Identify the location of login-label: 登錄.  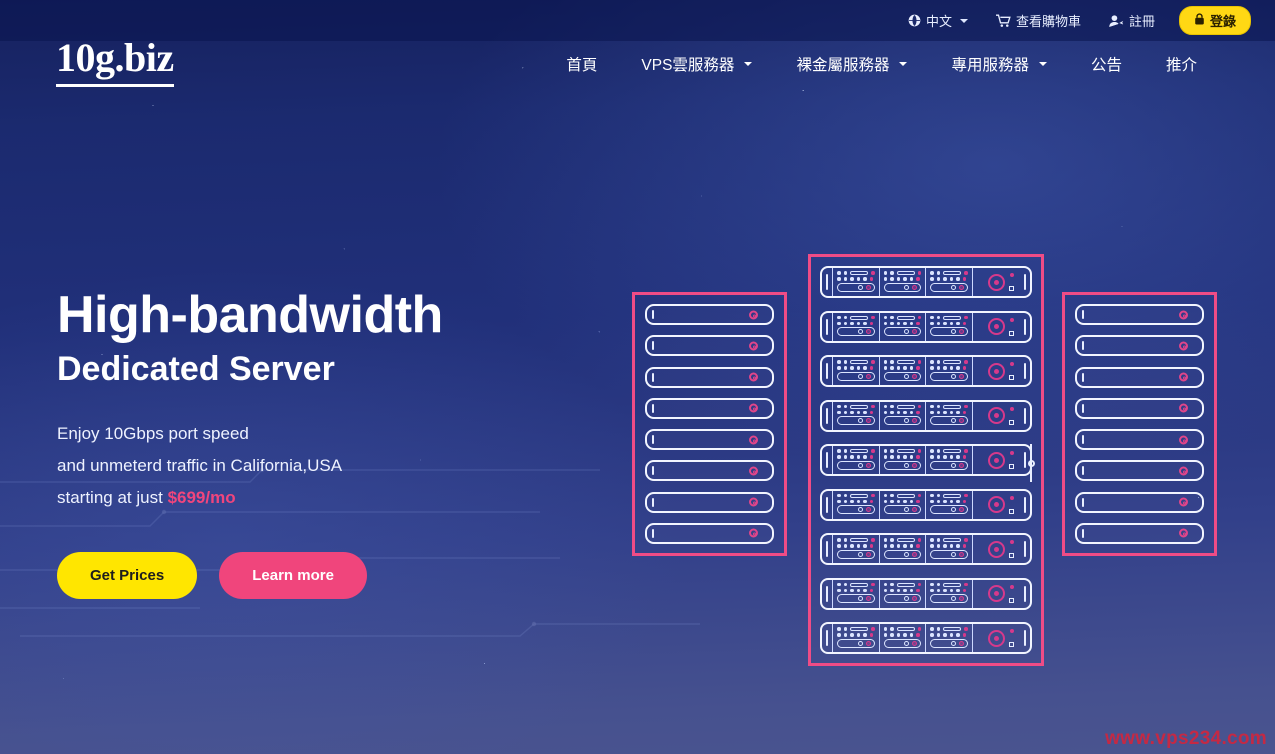
(1222, 21).